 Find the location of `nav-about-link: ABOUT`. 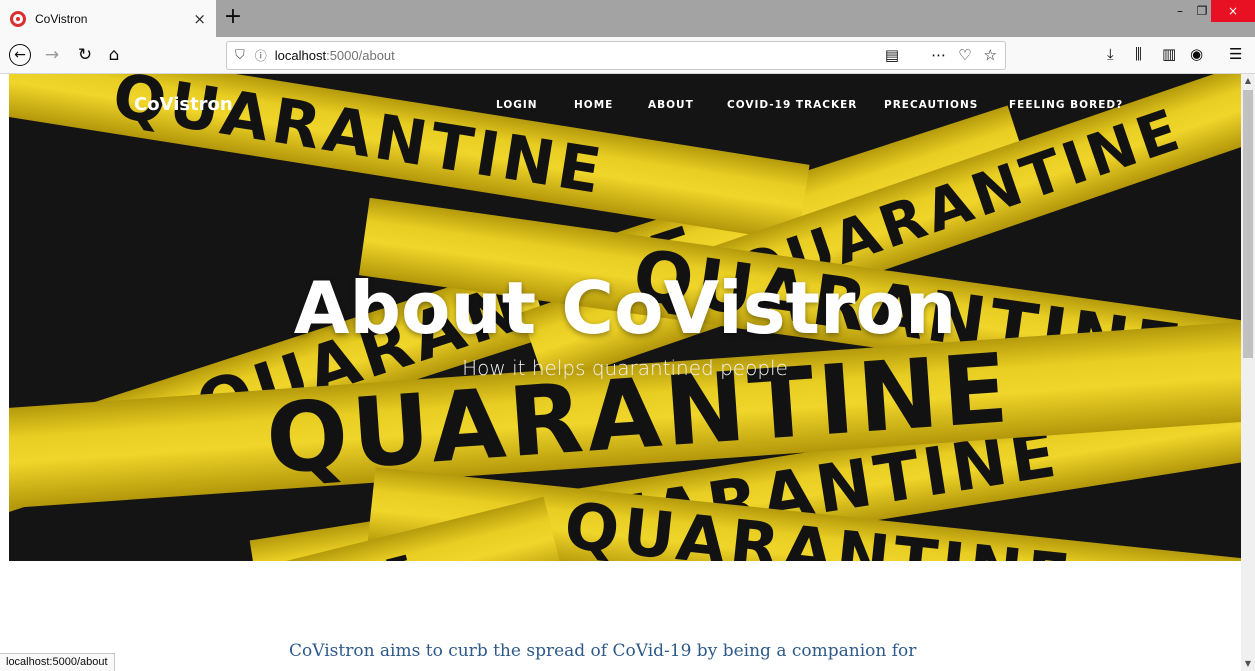

nav-about-link: ABOUT is located at coordinates (671, 105).